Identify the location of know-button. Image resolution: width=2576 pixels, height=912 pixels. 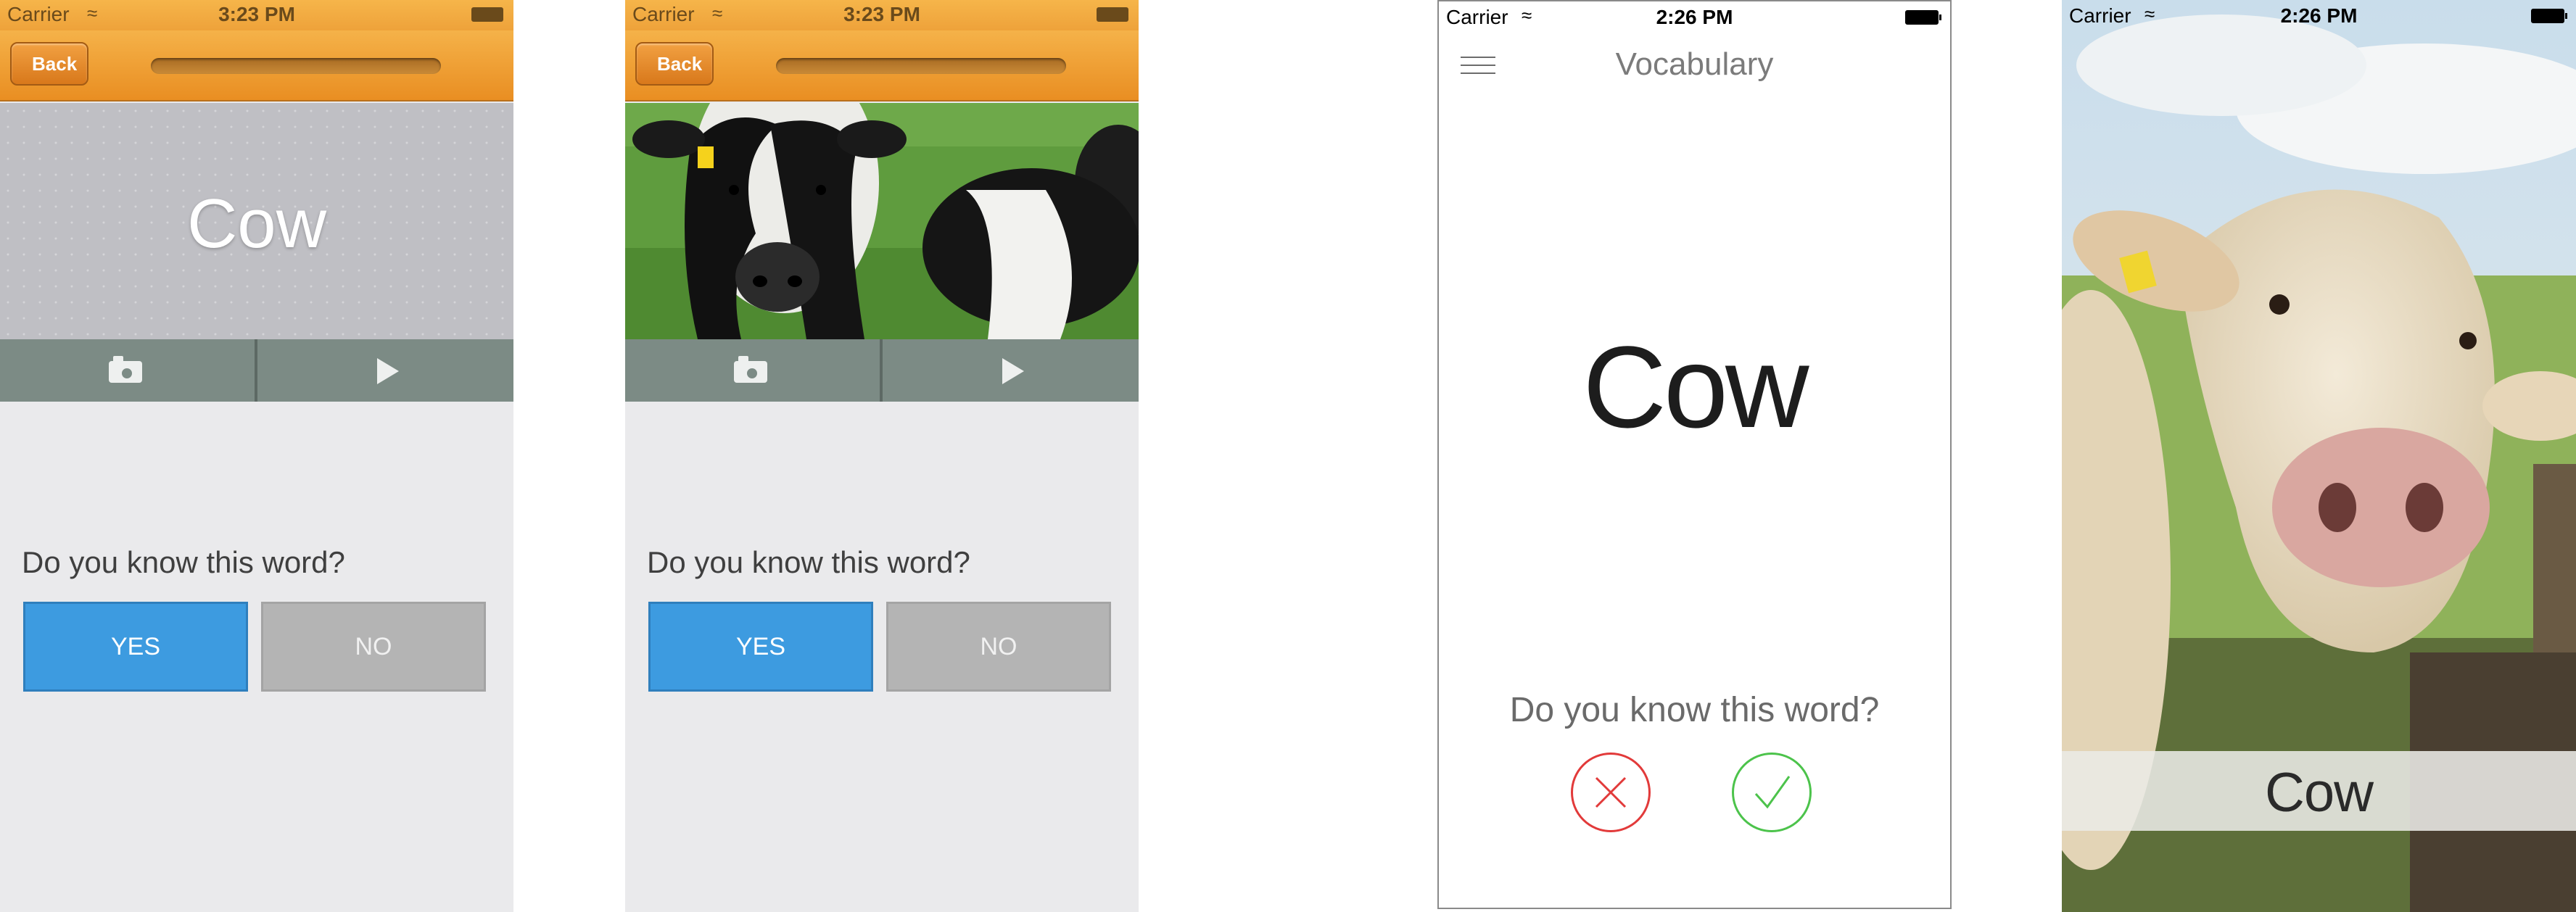
(1772, 792).